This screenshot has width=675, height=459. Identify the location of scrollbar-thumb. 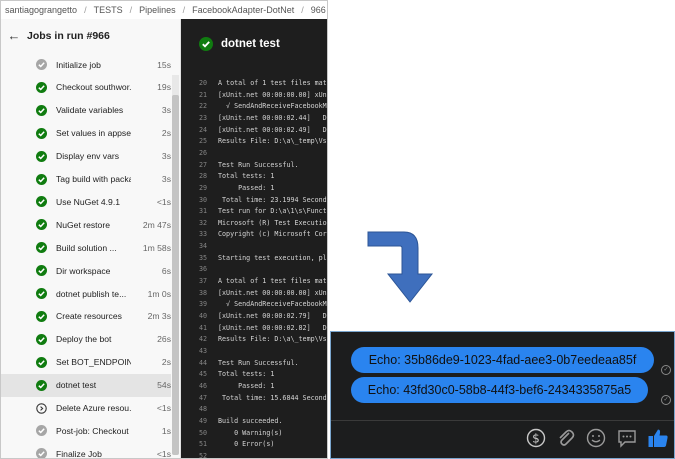
(175, 275).